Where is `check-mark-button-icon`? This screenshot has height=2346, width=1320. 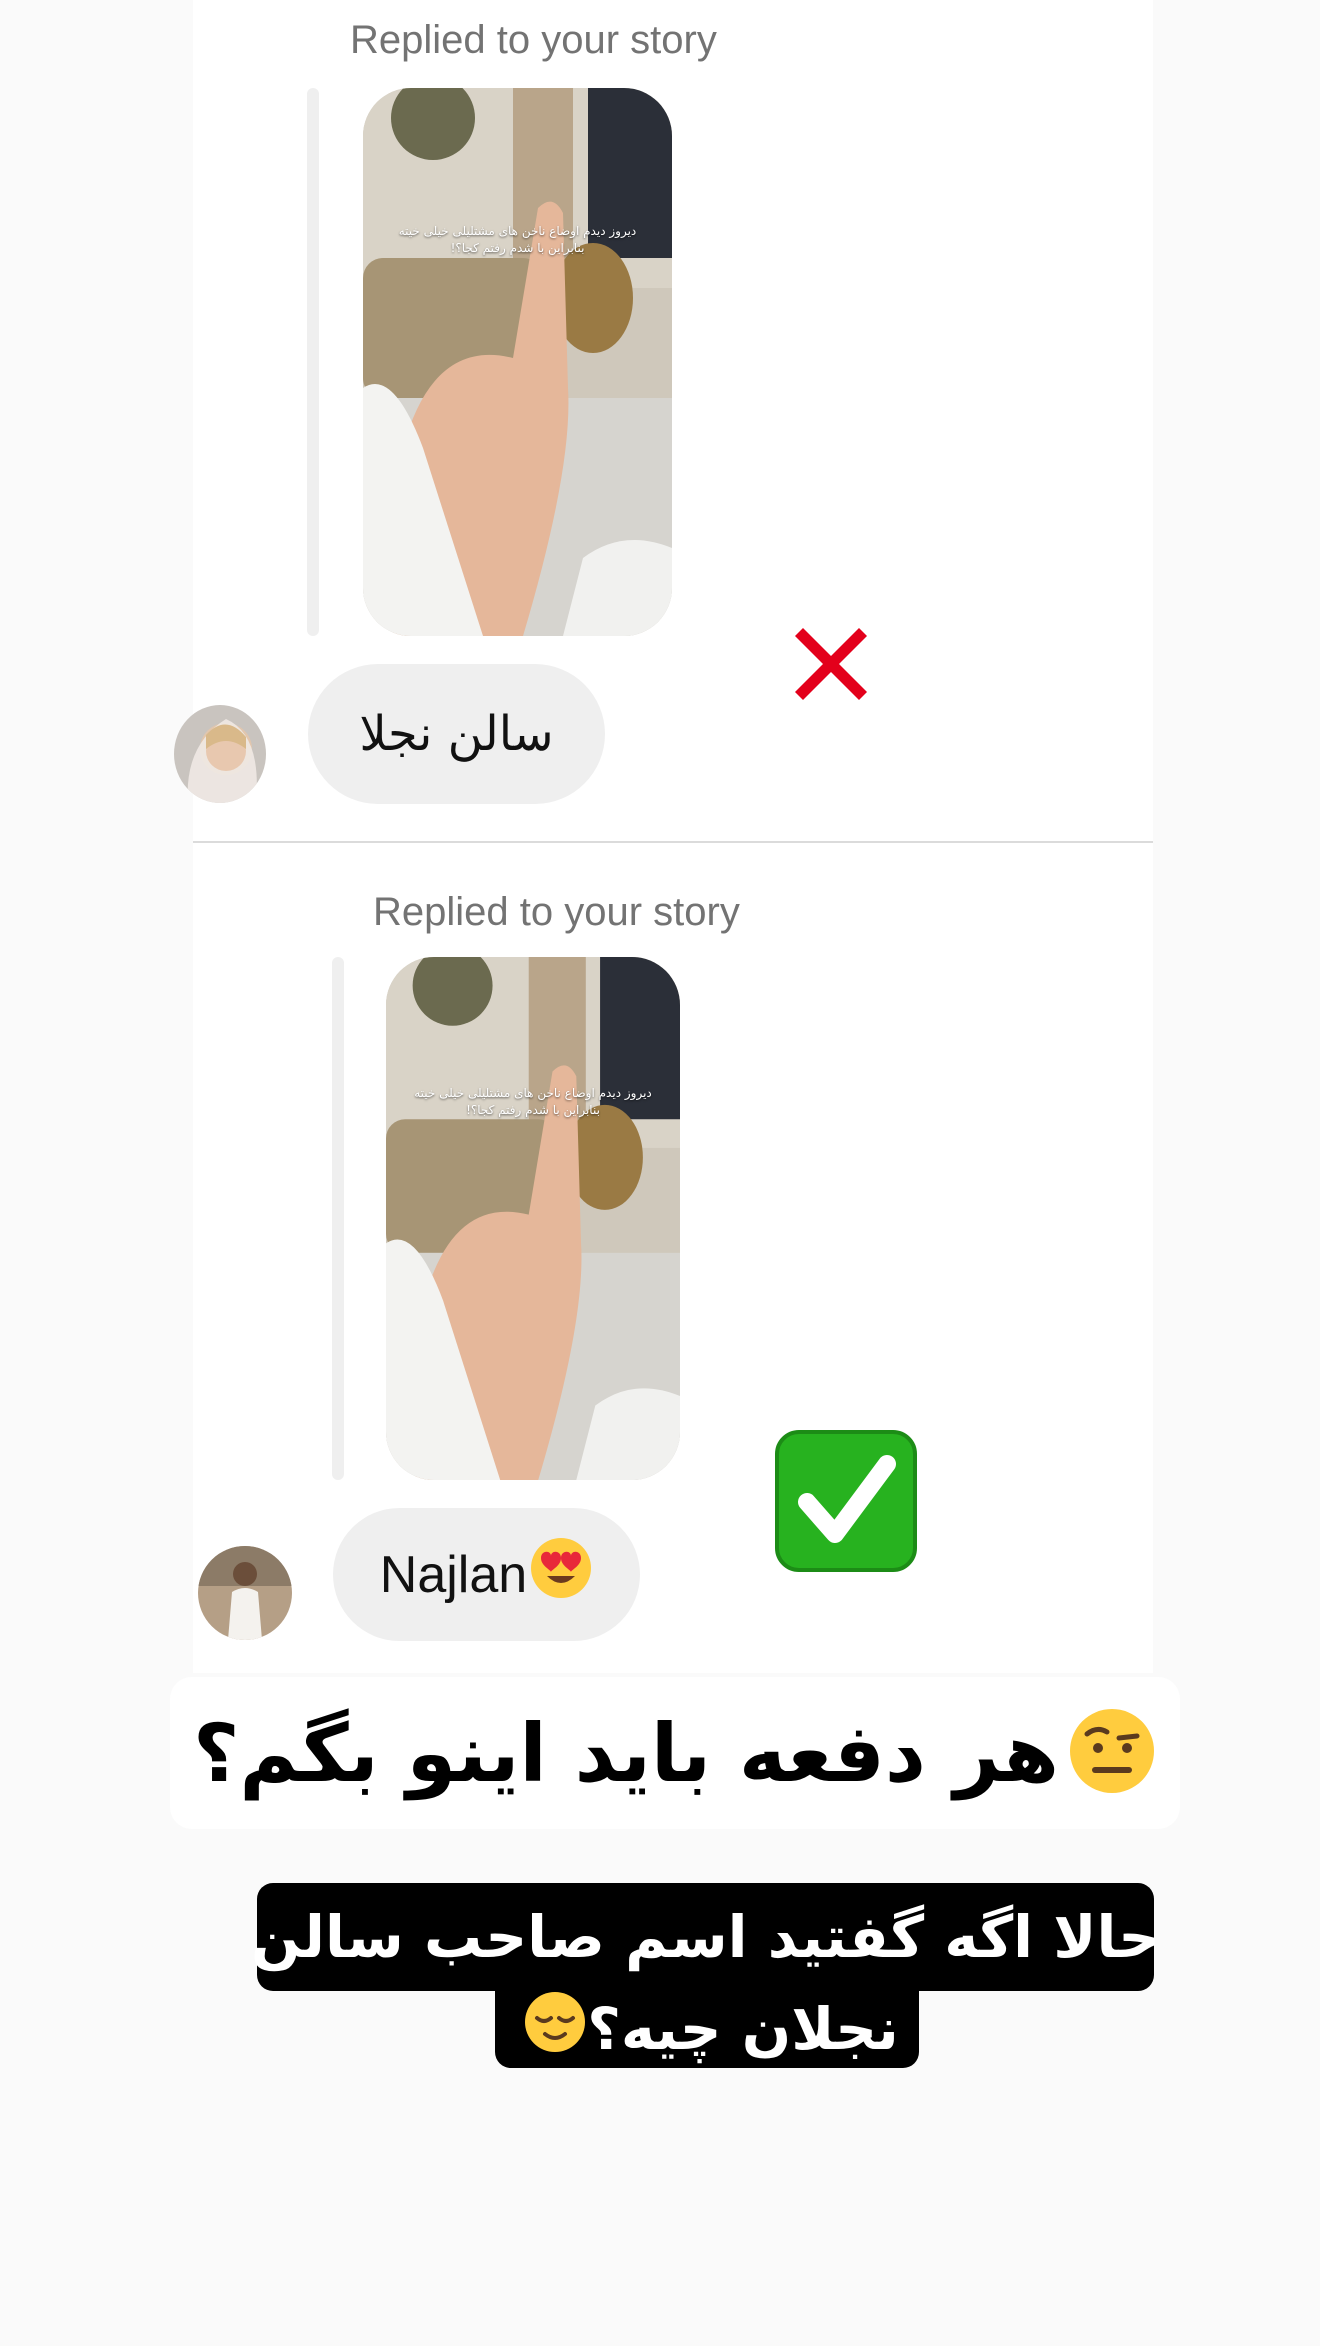
check-mark-button-icon is located at coordinates (846, 1501).